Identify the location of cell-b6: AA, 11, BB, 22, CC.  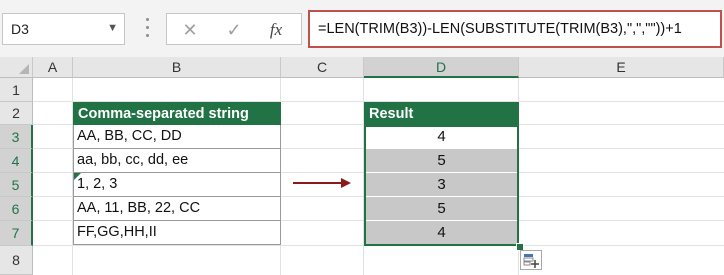
(177, 209).